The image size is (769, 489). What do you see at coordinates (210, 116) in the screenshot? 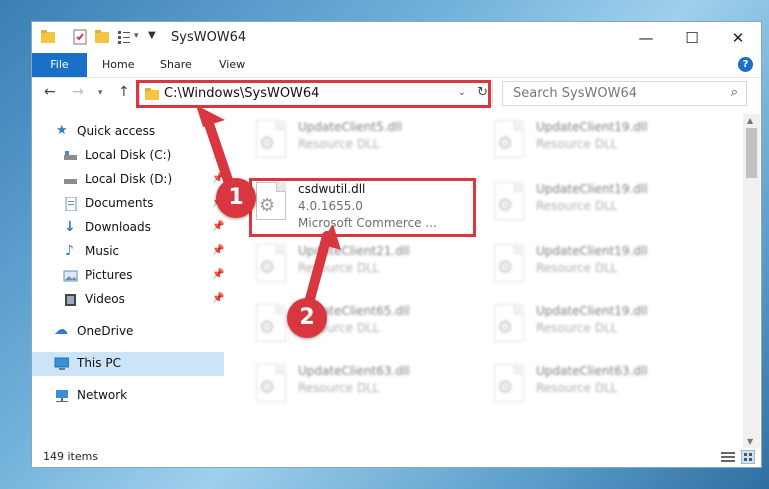
I see `arrow-head-address` at bounding box center [210, 116].